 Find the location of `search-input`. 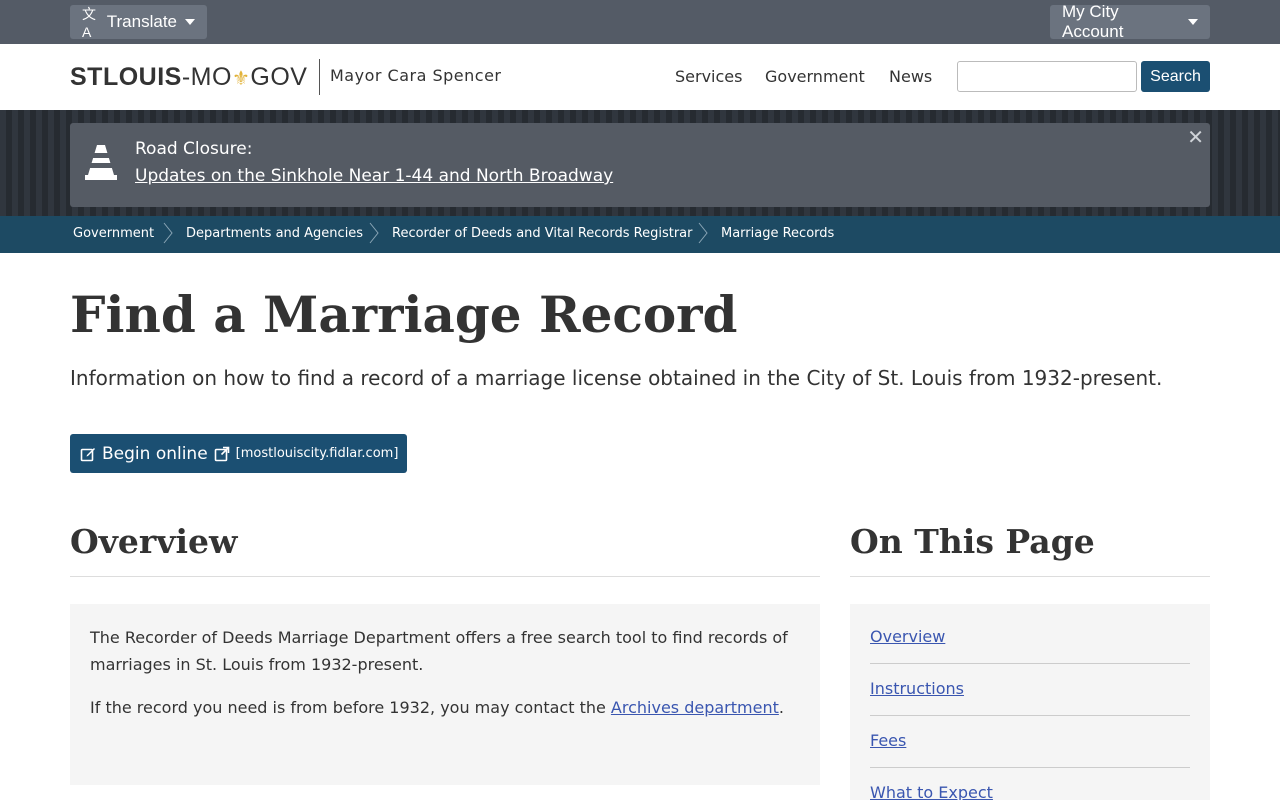

search-input is located at coordinates (1047, 76).